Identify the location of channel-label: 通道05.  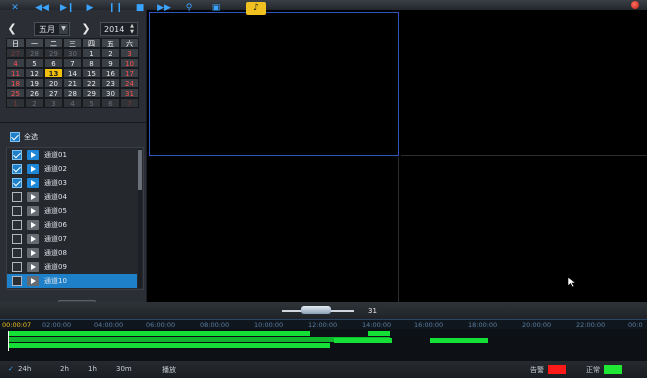
(55, 211).